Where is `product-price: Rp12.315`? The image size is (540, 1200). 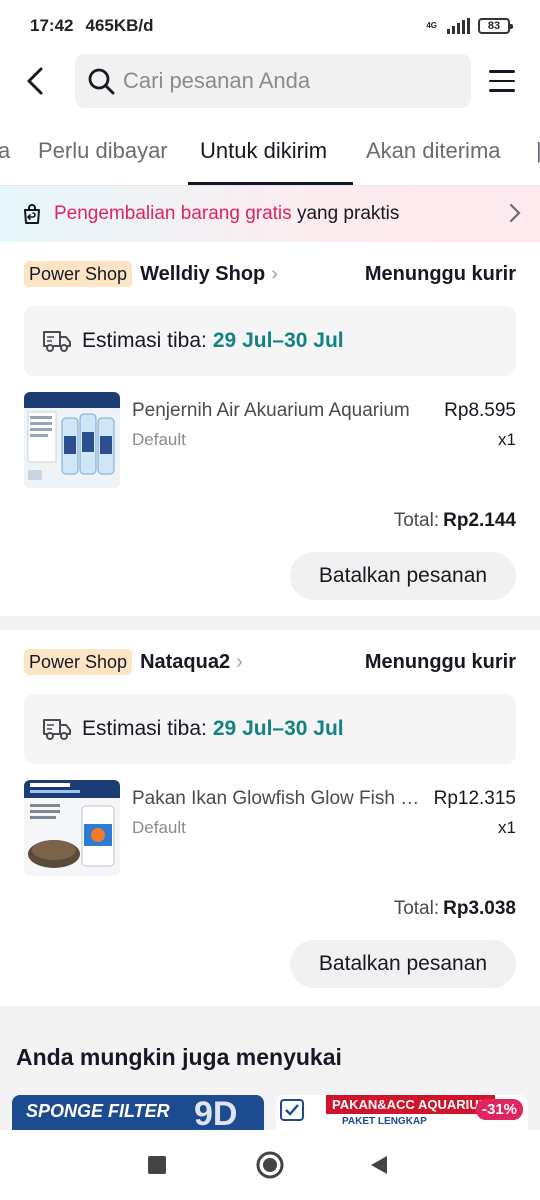 product-price: Rp12.315 is located at coordinates (474, 798).